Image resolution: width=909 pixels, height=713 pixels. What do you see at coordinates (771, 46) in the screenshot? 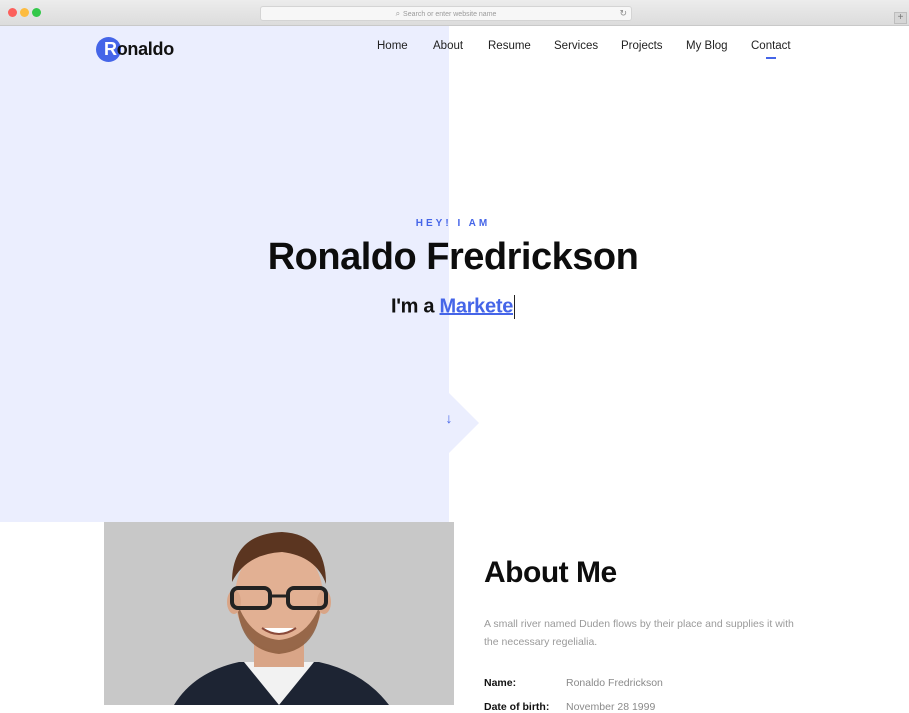
I see `nav-item-contact: Contact` at bounding box center [771, 46].